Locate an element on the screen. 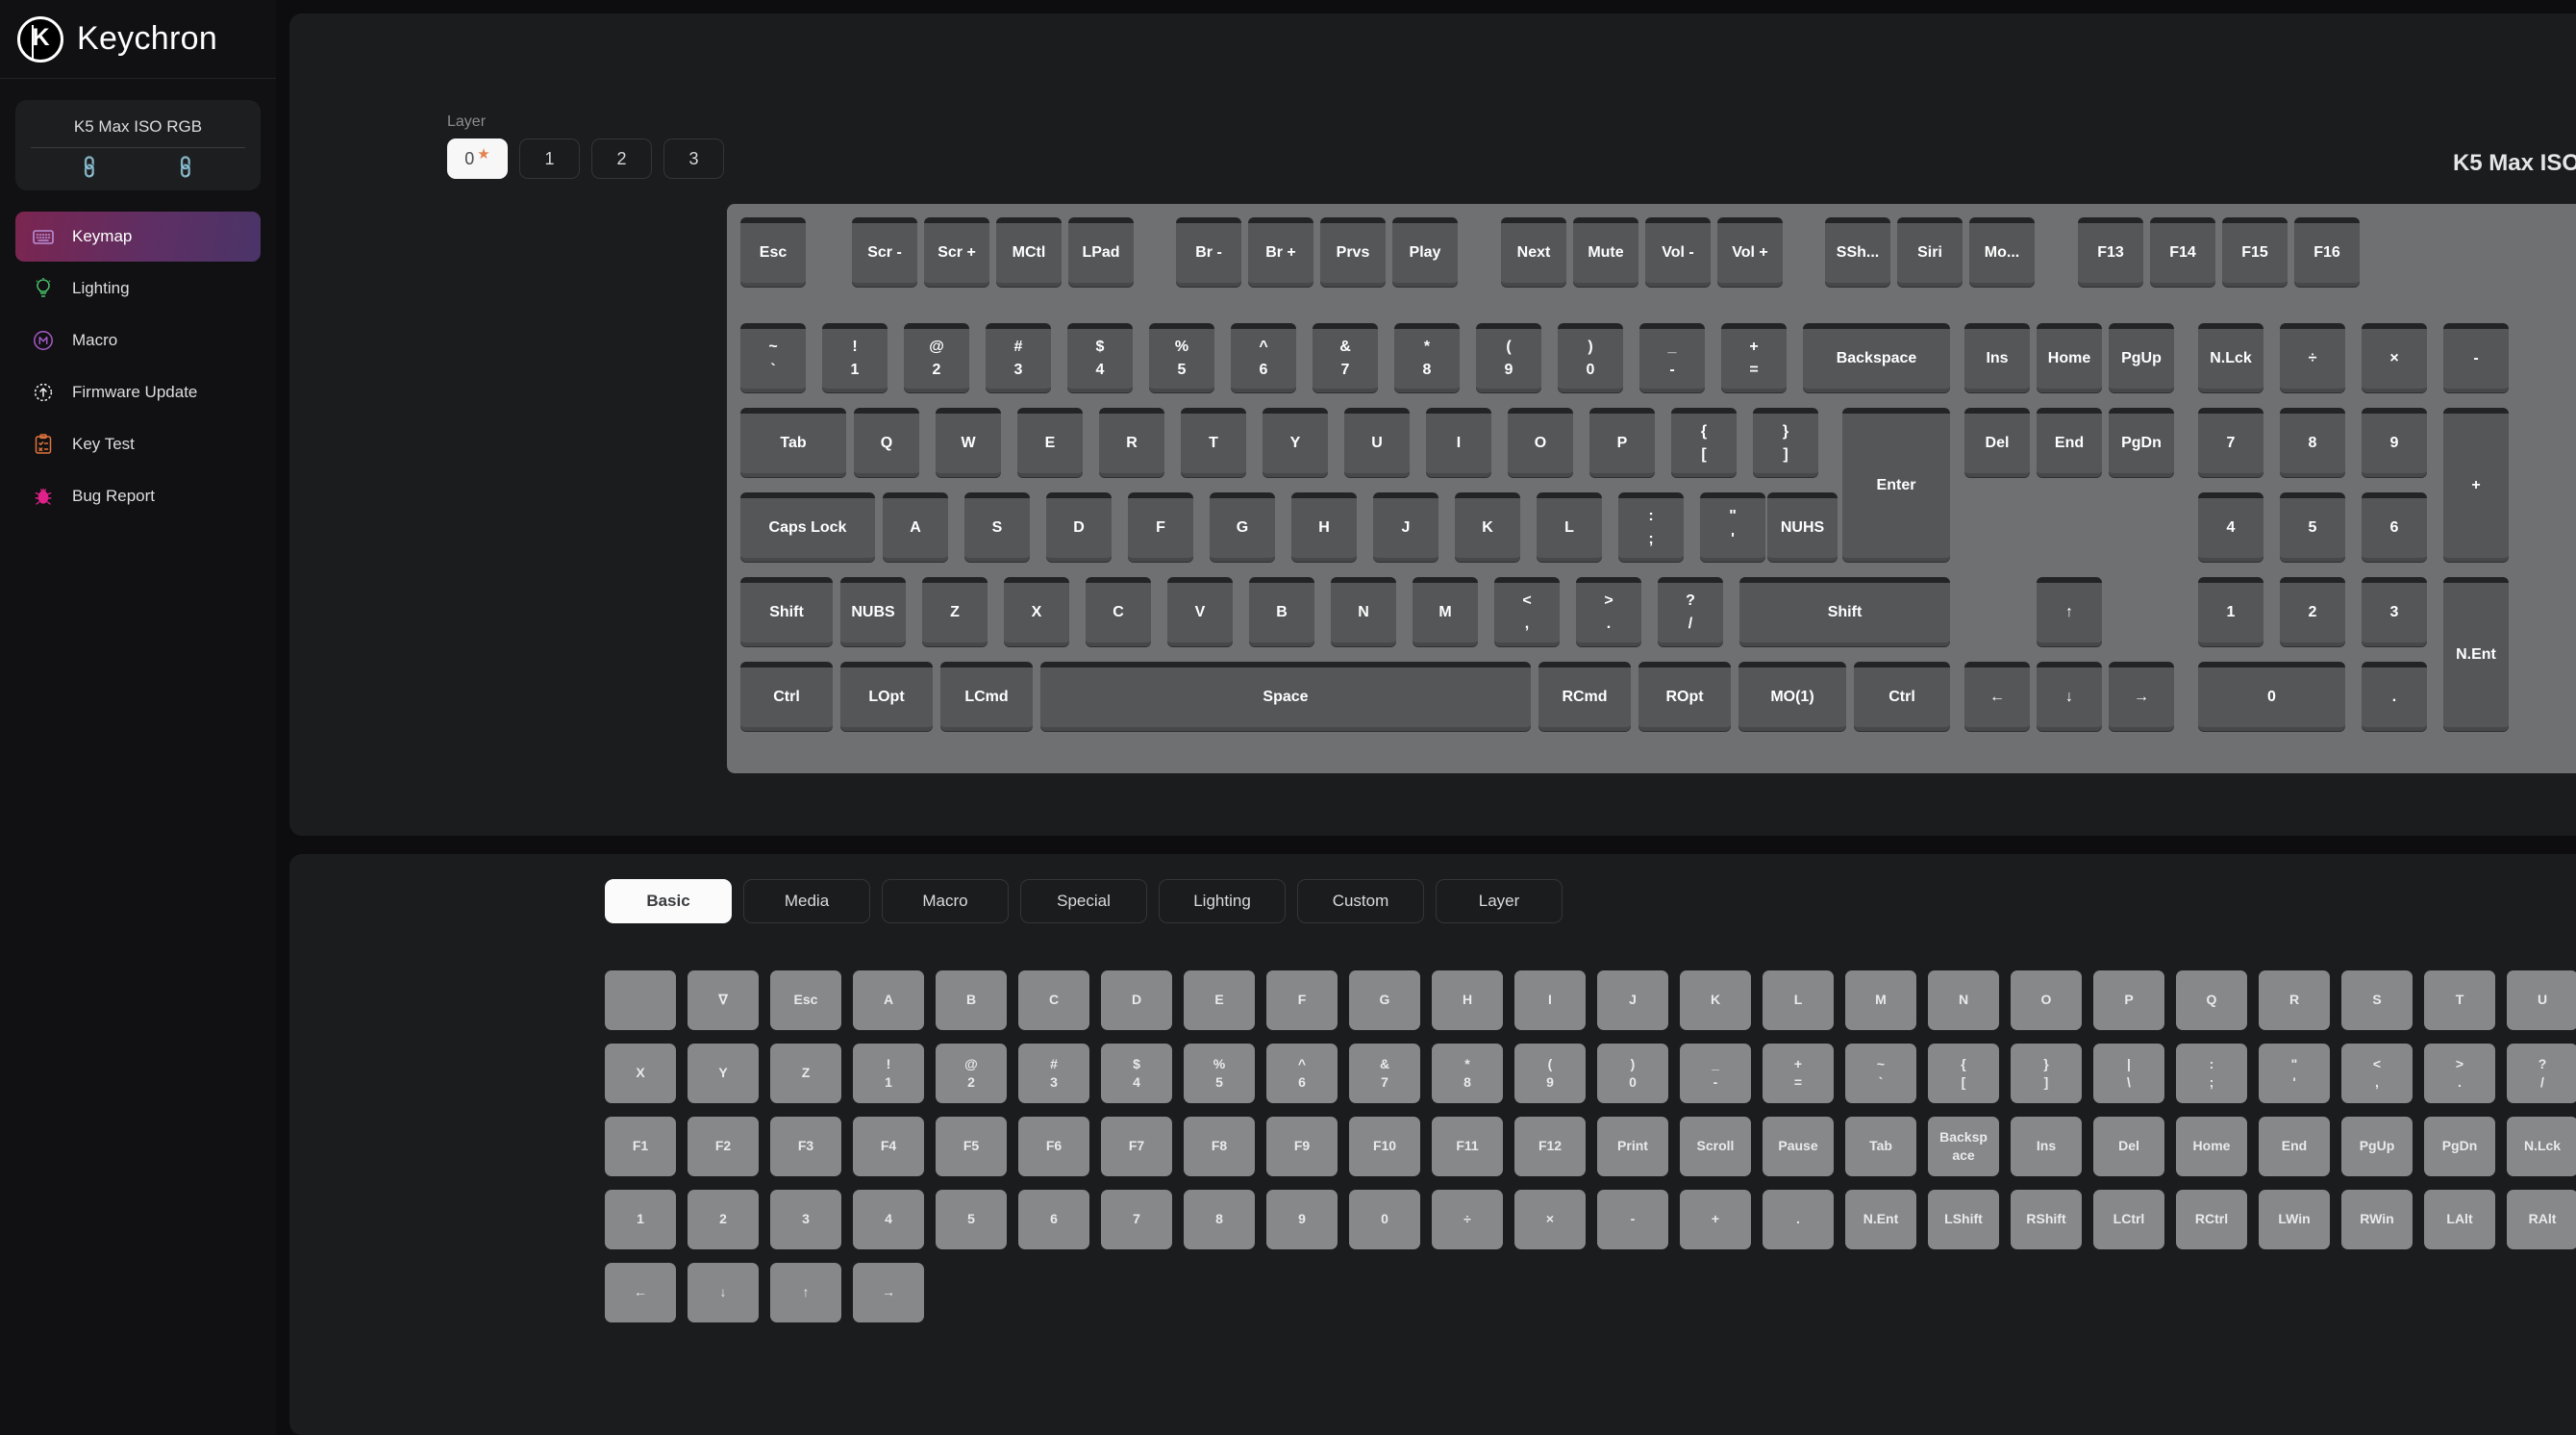 This screenshot has width=2576, height=1435. keyboard-key-f15: F15 is located at coordinates (2255, 252).